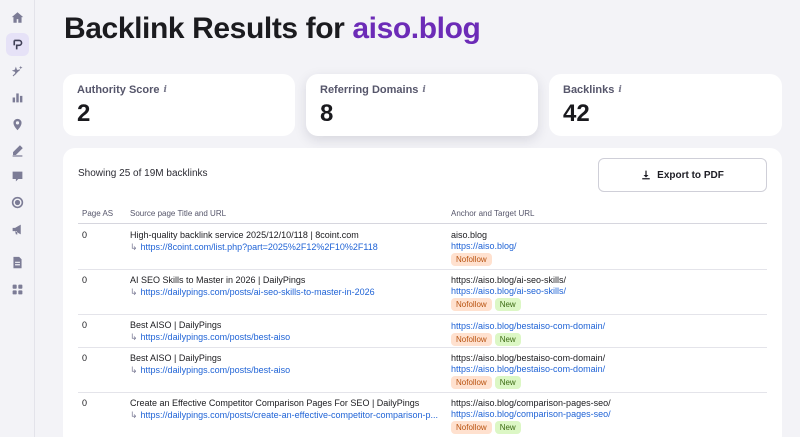 This screenshot has height=437, width=800. Describe the element at coordinates (178, 213) in the screenshot. I see `column-source: Source page Title and URL` at that location.